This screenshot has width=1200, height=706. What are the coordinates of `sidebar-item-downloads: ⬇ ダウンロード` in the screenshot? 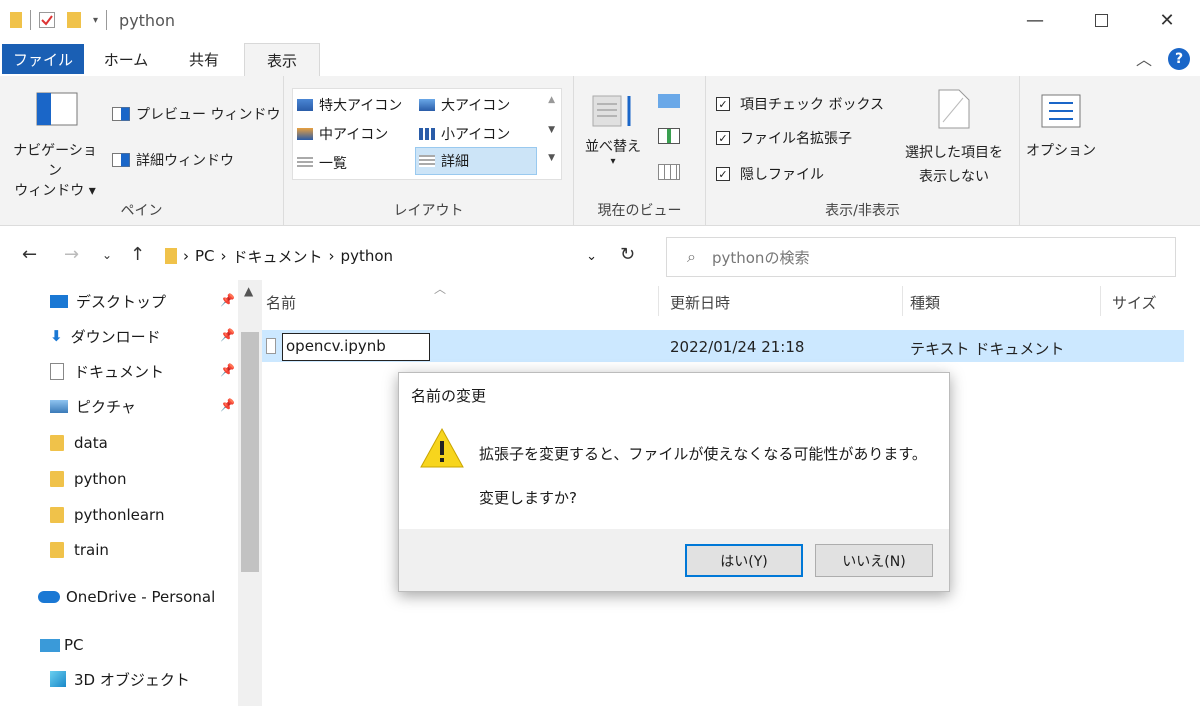 It's located at (105, 336).